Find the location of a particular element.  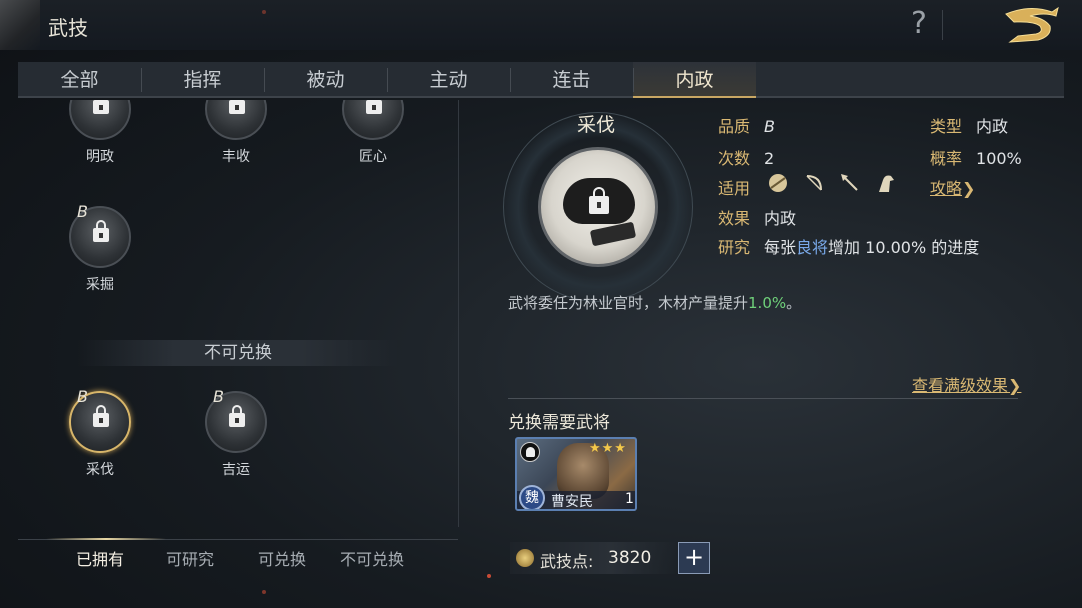

cavalry-icon is located at coordinates (530, 452).